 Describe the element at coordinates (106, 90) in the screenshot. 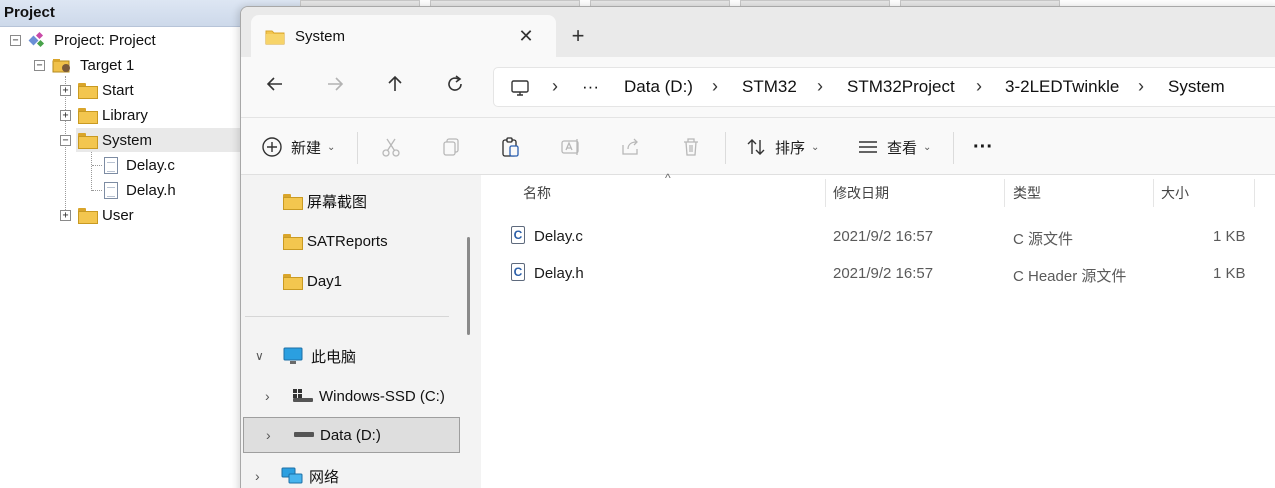

I see `tree-group-start: Start` at that location.